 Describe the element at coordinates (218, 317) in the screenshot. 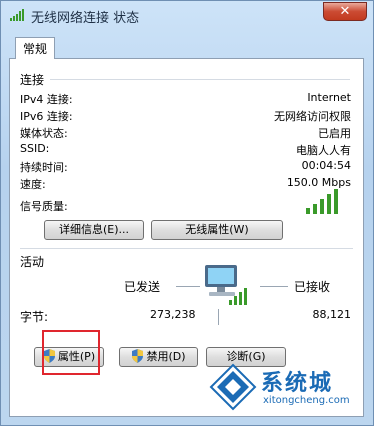

I see `activity-divider` at that location.